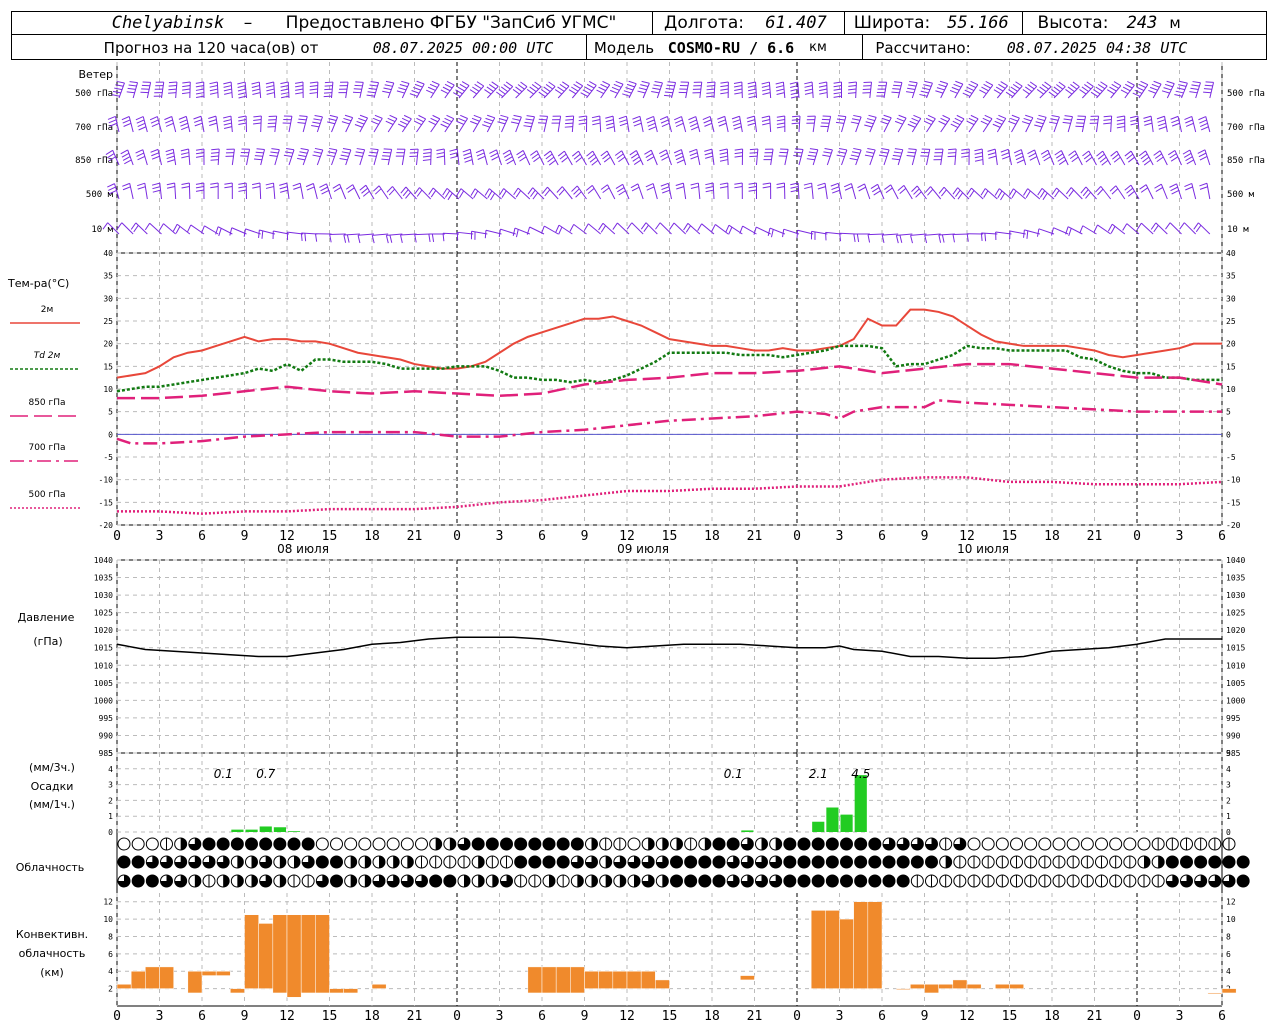 This screenshot has height=1024, width=1280. I want to click on temp-legend-label: Td 2м, so click(47, 356).